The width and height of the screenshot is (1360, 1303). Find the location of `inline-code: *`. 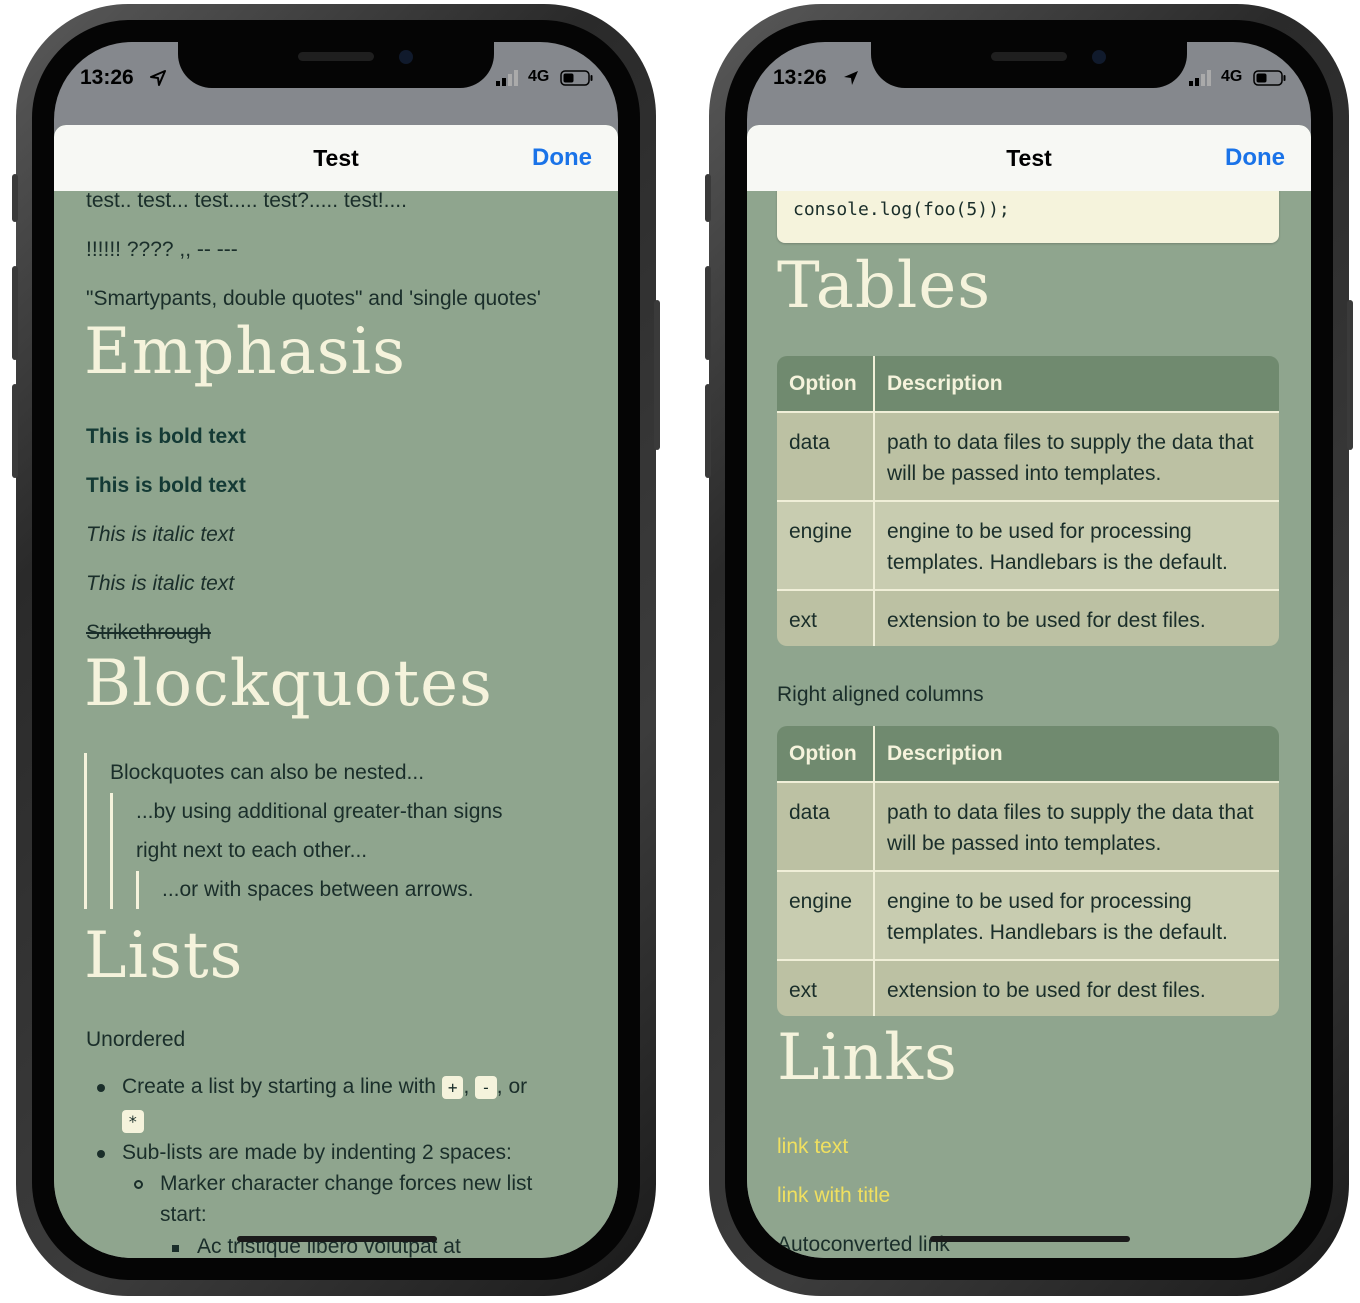

inline-code: * is located at coordinates (133, 1121).